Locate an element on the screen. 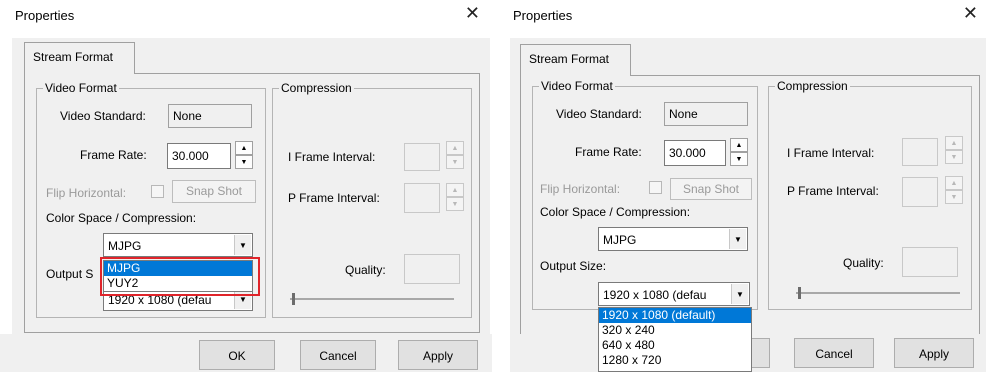 The width and height of the screenshot is (986, 372). output-size-select: 1920 x 1080 (defau ▼ is located at coordinates (674, 294).